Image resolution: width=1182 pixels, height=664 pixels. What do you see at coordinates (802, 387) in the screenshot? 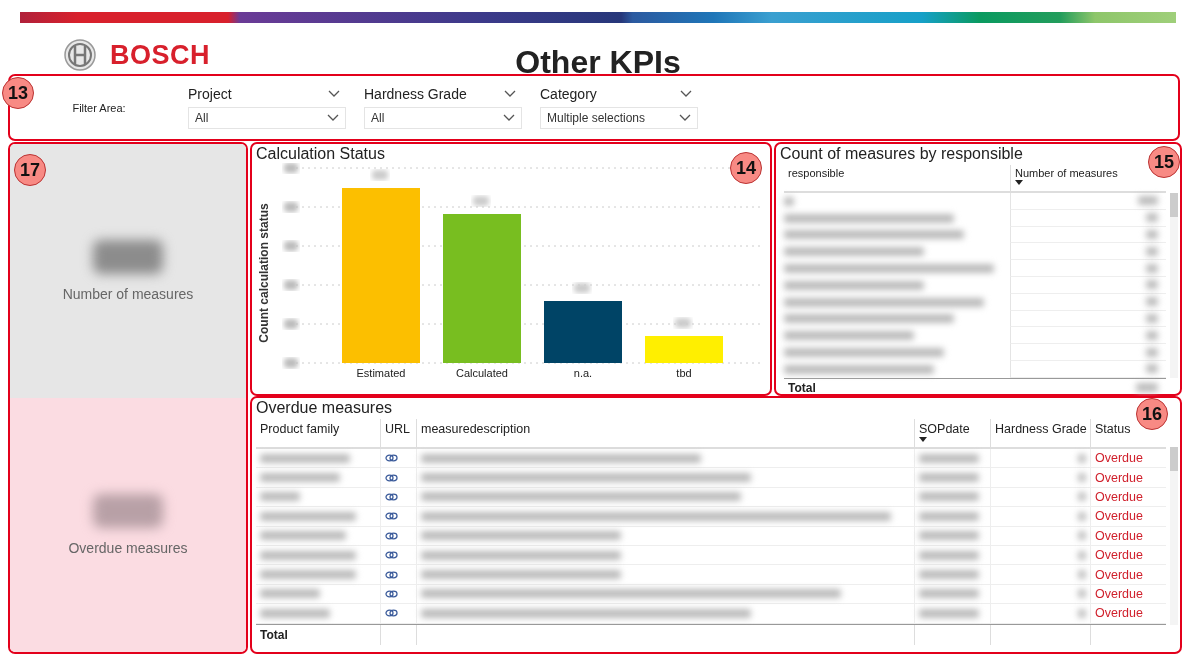
I see `total-label: Total` at bounding box center [802, 387].